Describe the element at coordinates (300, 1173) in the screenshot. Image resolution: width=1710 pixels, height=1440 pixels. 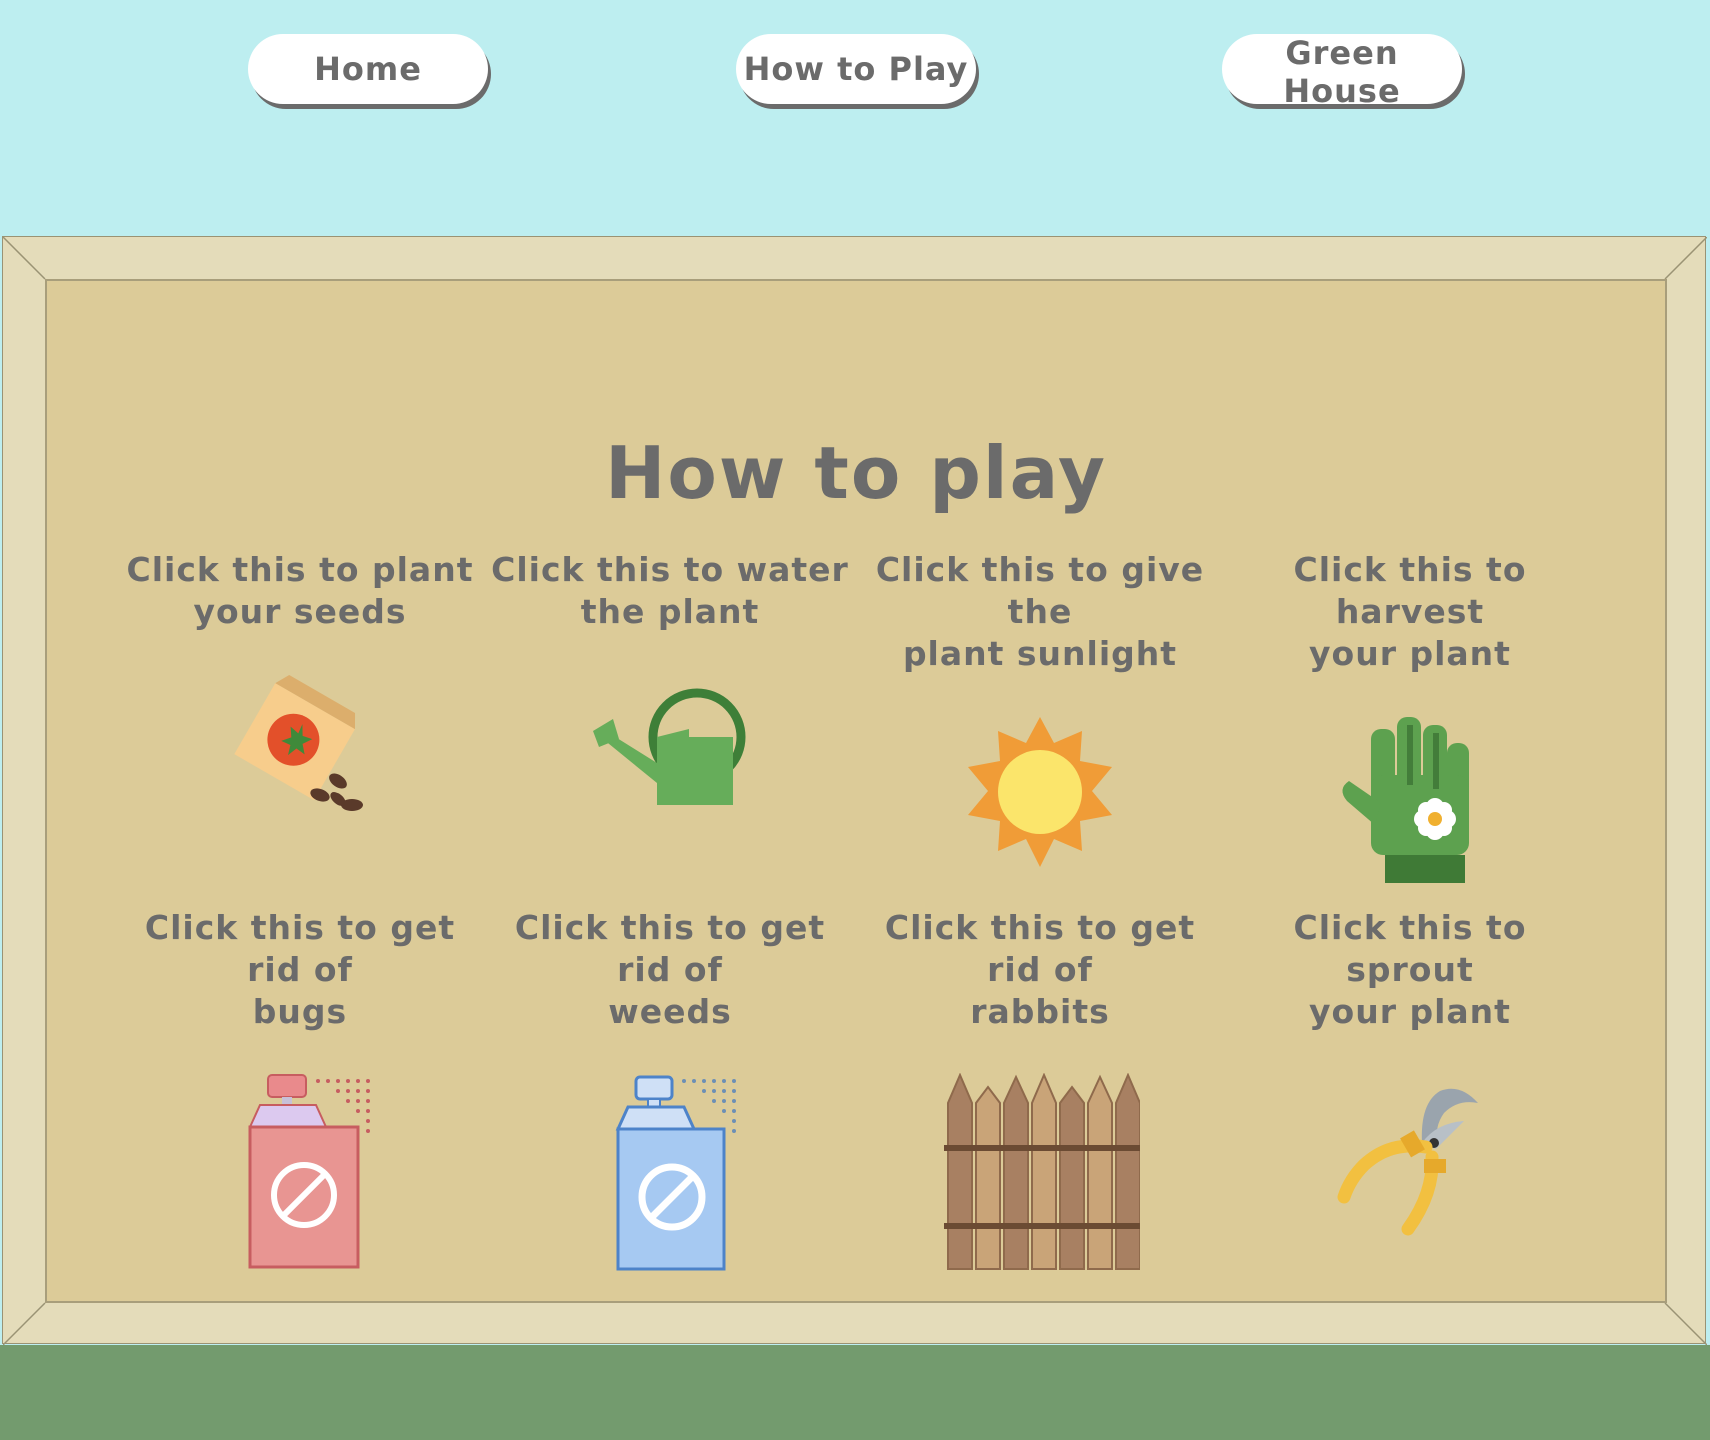
I see `bug-spray-icon` at that location.